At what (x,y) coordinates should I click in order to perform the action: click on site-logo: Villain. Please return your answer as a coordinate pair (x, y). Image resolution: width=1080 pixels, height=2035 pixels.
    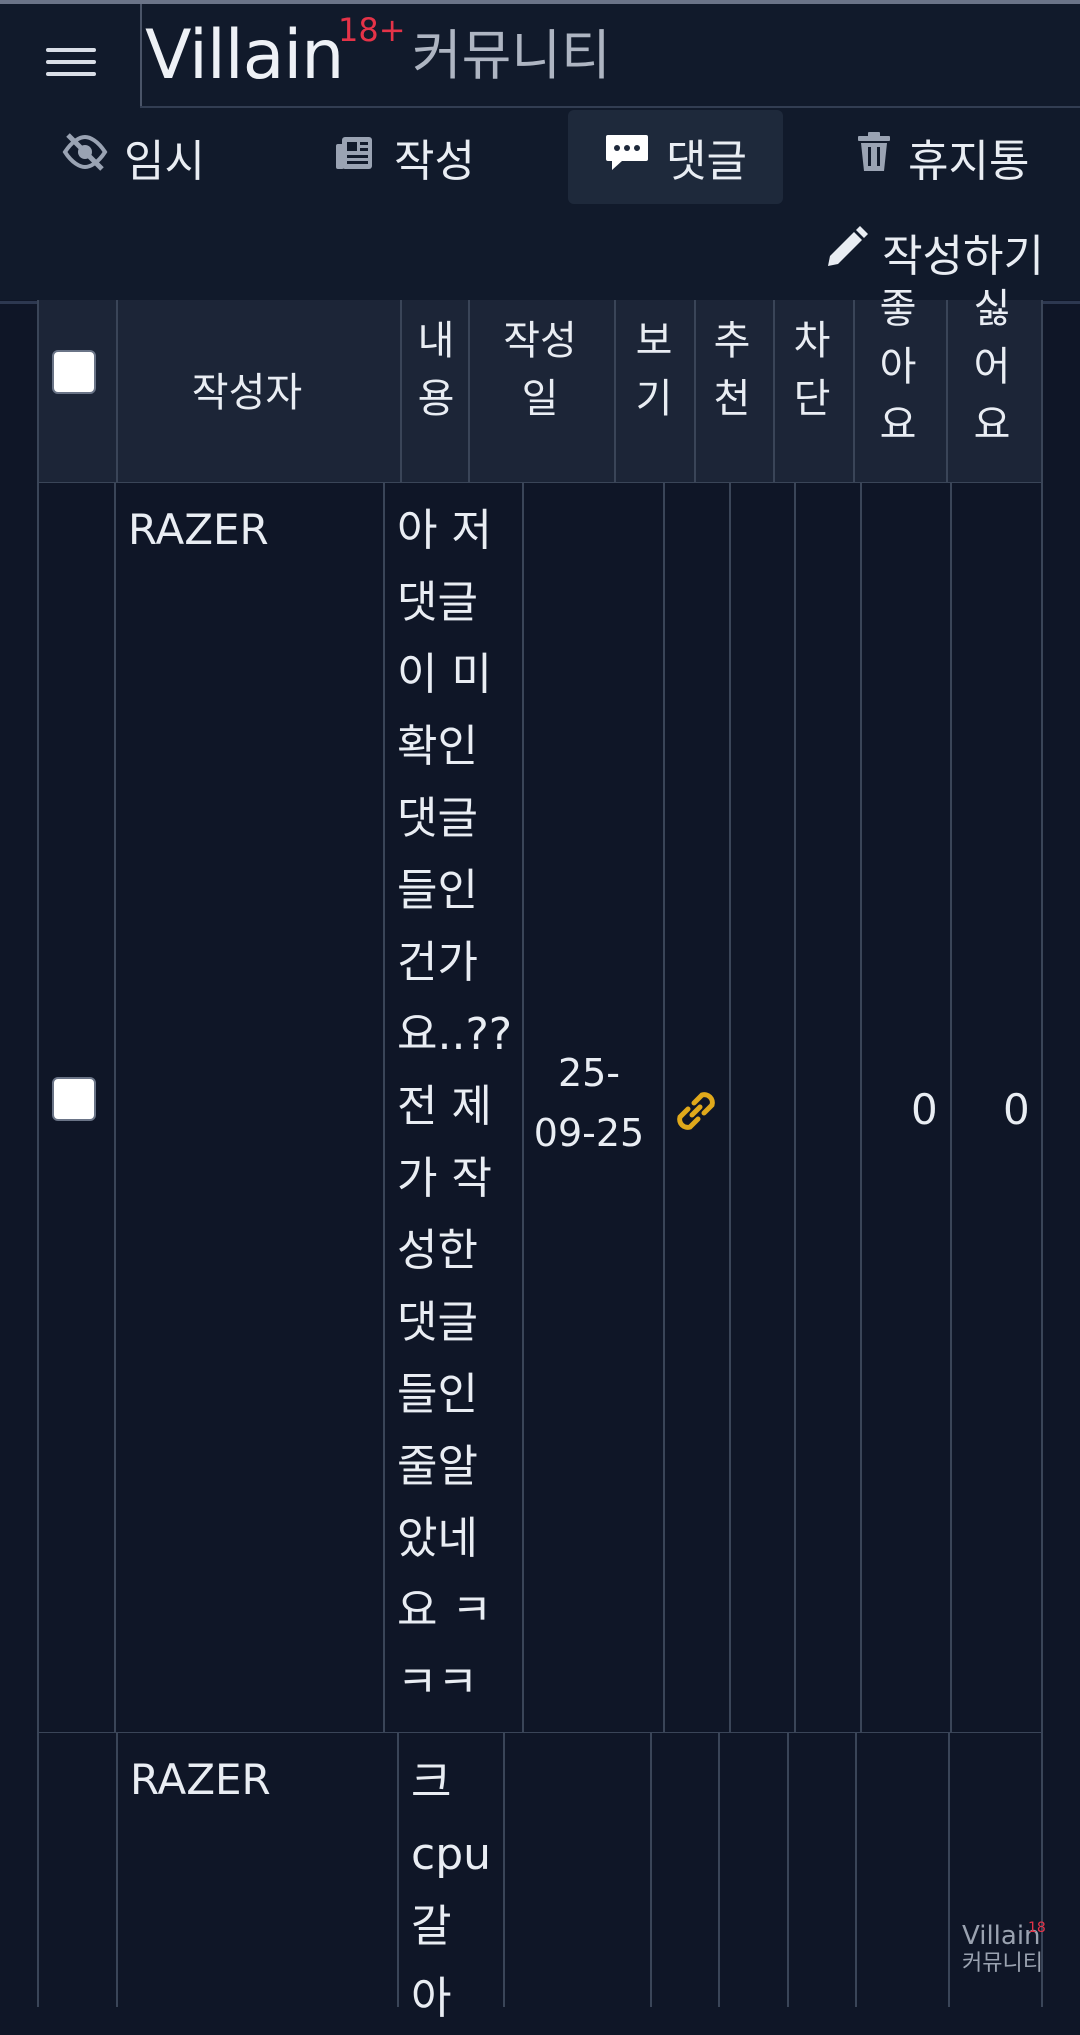
    Looking at the image, I should click on (244, 56).